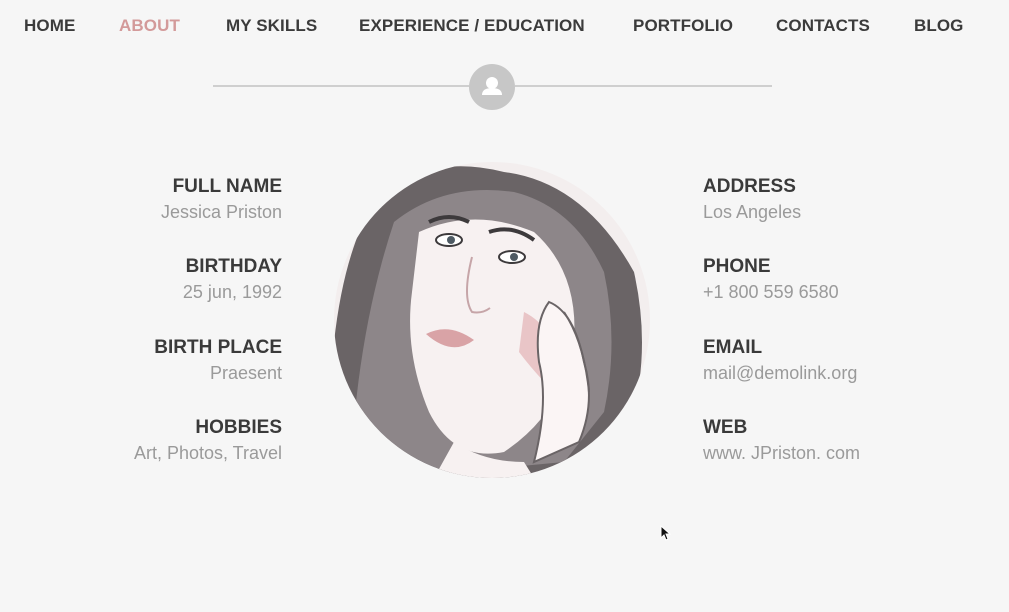  I want to click on email-link: mail@demolink.org, so click(780, 373).